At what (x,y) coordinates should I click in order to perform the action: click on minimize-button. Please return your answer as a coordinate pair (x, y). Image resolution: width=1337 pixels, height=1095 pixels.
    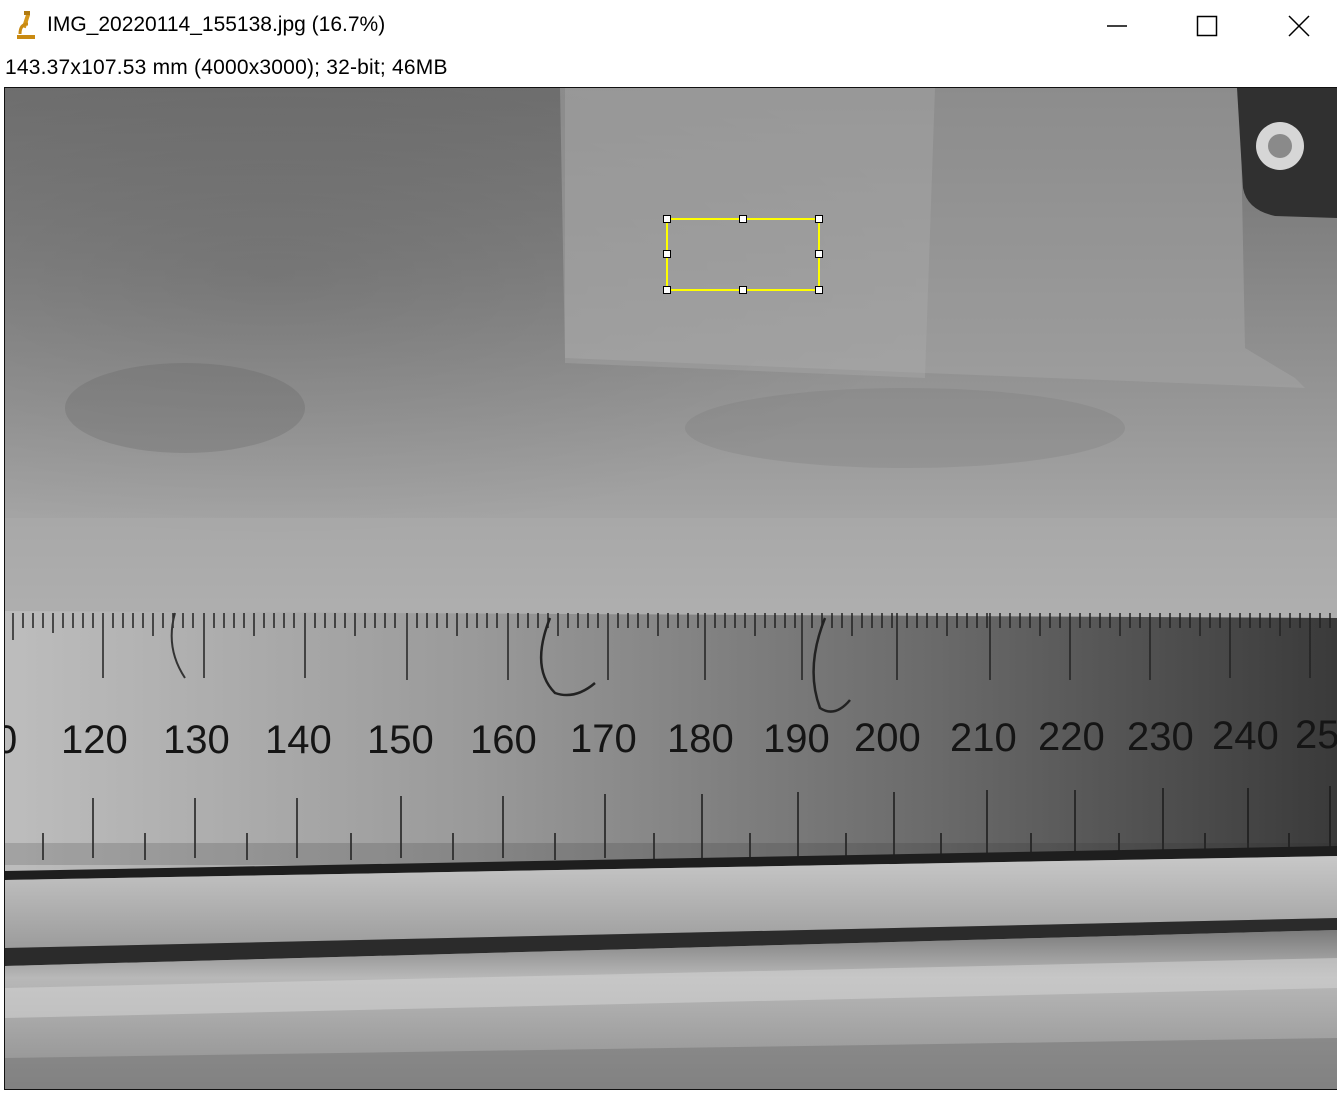
    Looking at the image, I should click on (1117, 26).